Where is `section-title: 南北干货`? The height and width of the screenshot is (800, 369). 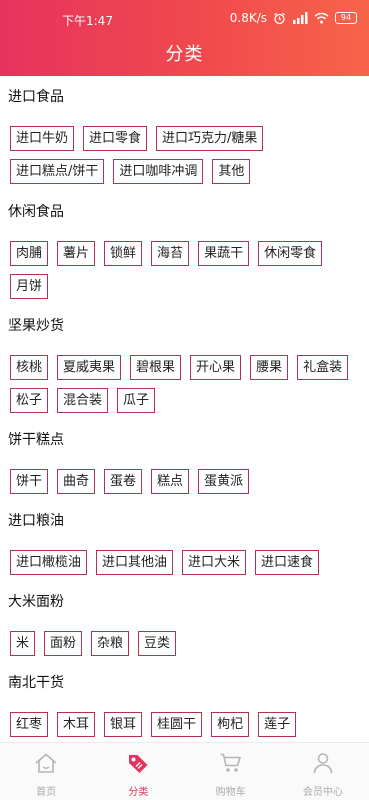 section-title: 南北干货 is located at coordinates (36, 683).